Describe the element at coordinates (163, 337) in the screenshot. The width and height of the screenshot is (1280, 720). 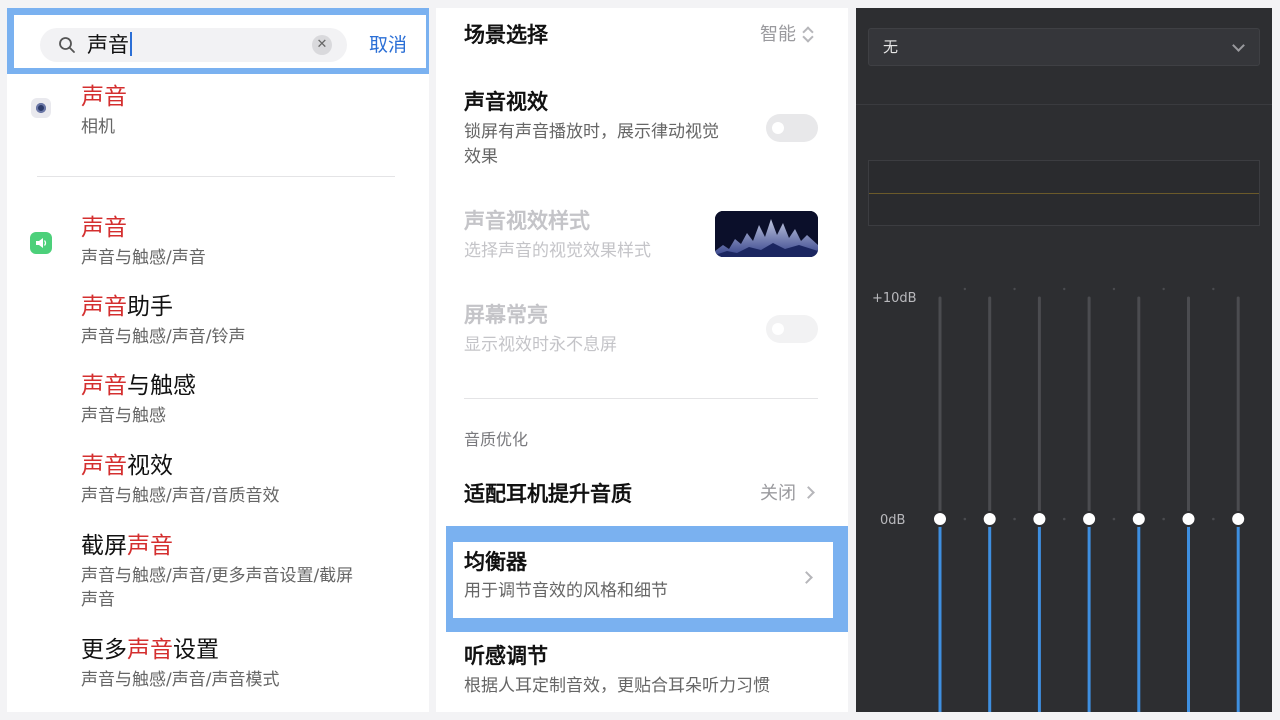
I see `result-path: 声音与触感/声音/铃声` at that location.